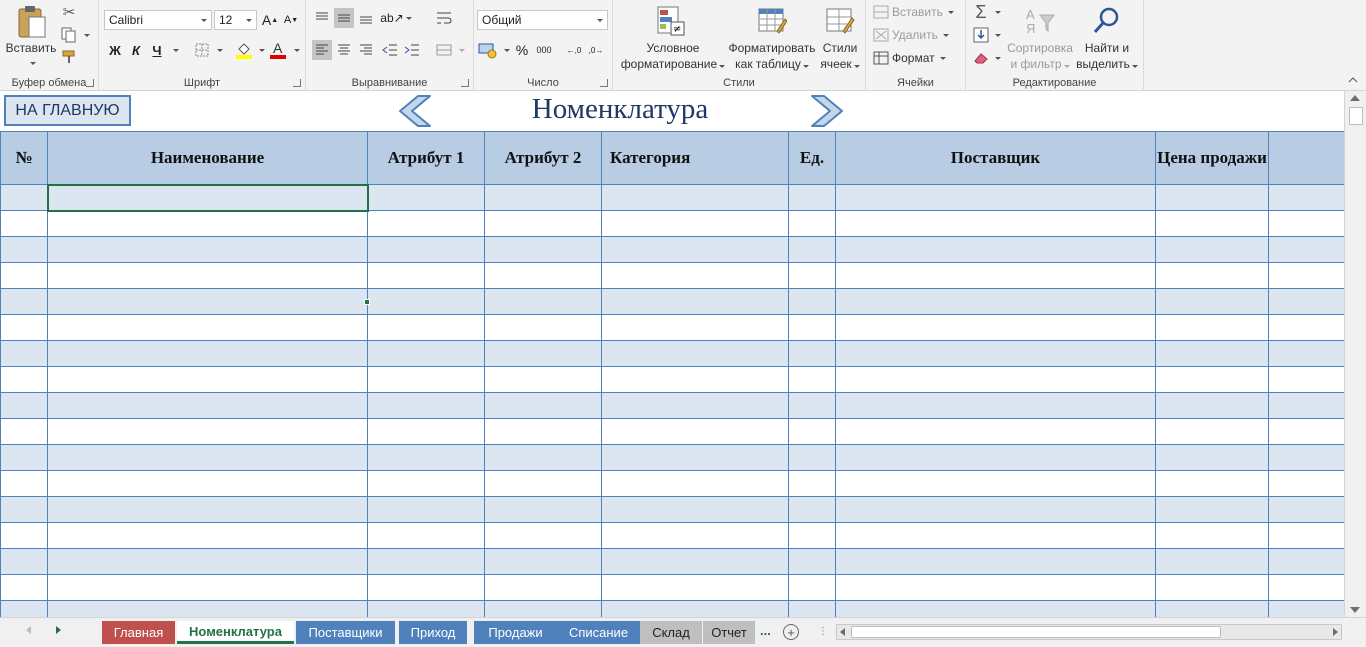  I want to click on decrease-decimal-icon: ,0→, so click(596, 50).